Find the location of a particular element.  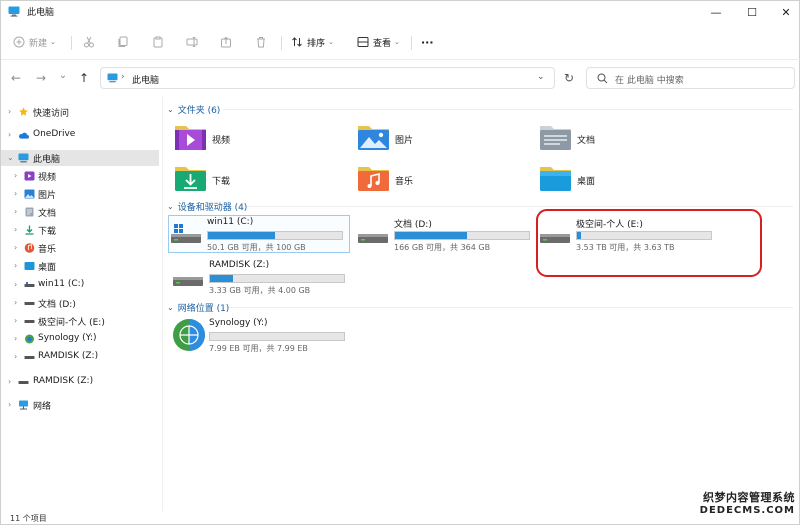

delete-button is located at coordinates (261, 42).